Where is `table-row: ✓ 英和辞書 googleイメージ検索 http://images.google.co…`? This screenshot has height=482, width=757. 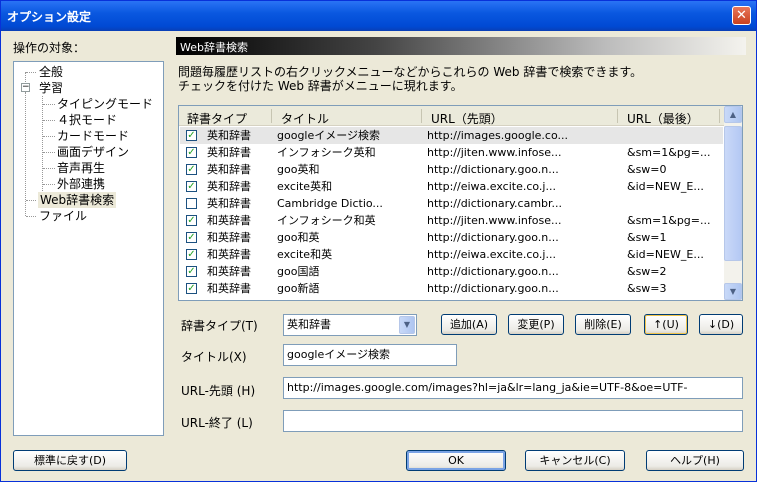 table-row: ✓ 英和辞書 googleイメージ検索 http://images.google.co… is located at coordinates (451, 135).